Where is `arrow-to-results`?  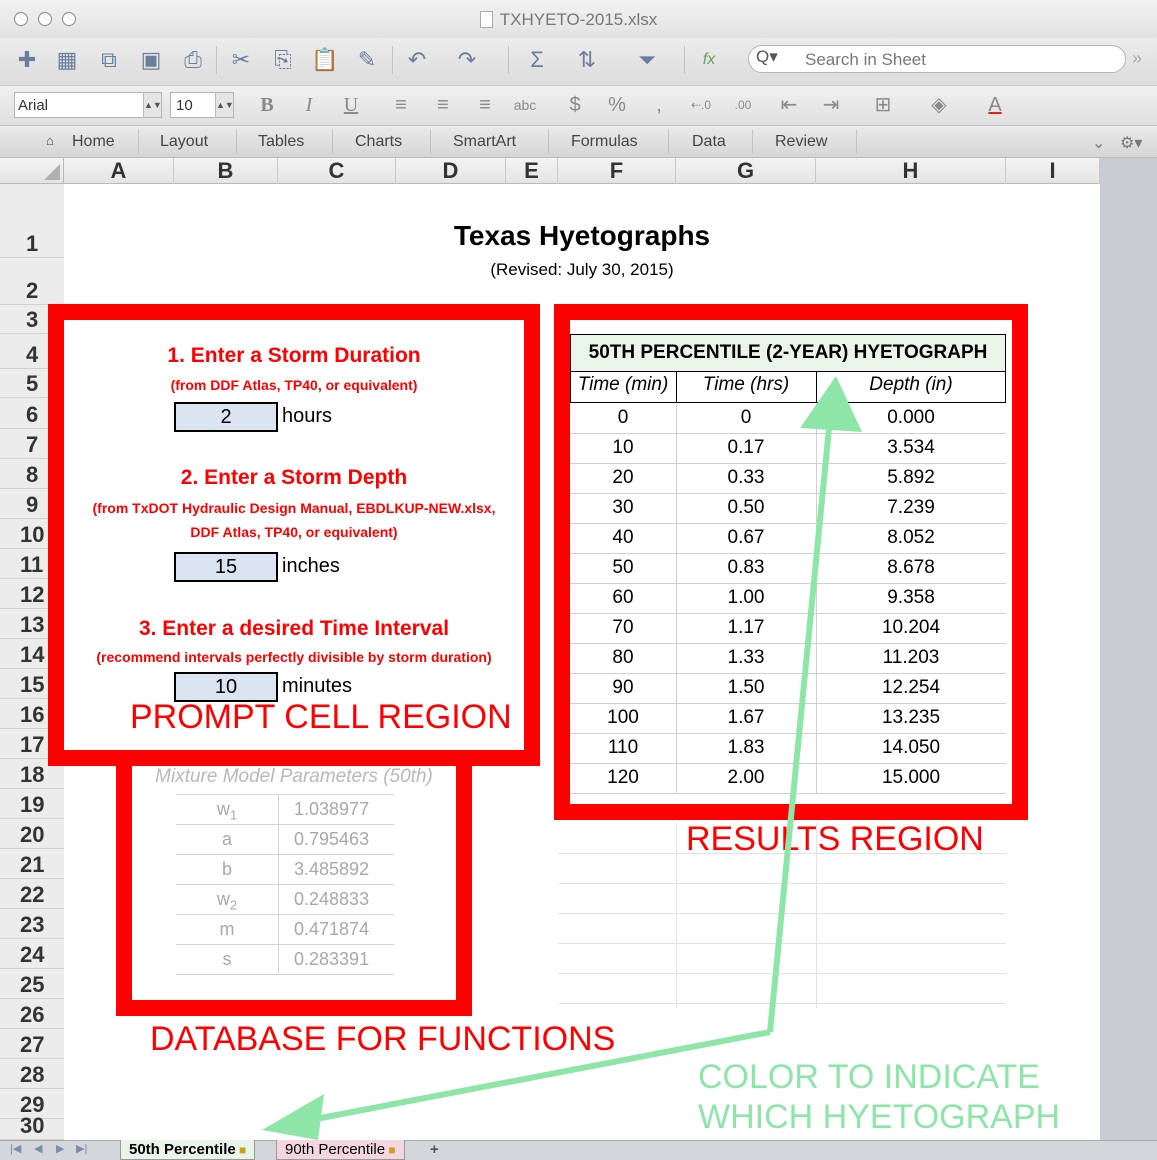
arrow-to-results is located at coordinates (800, 725).